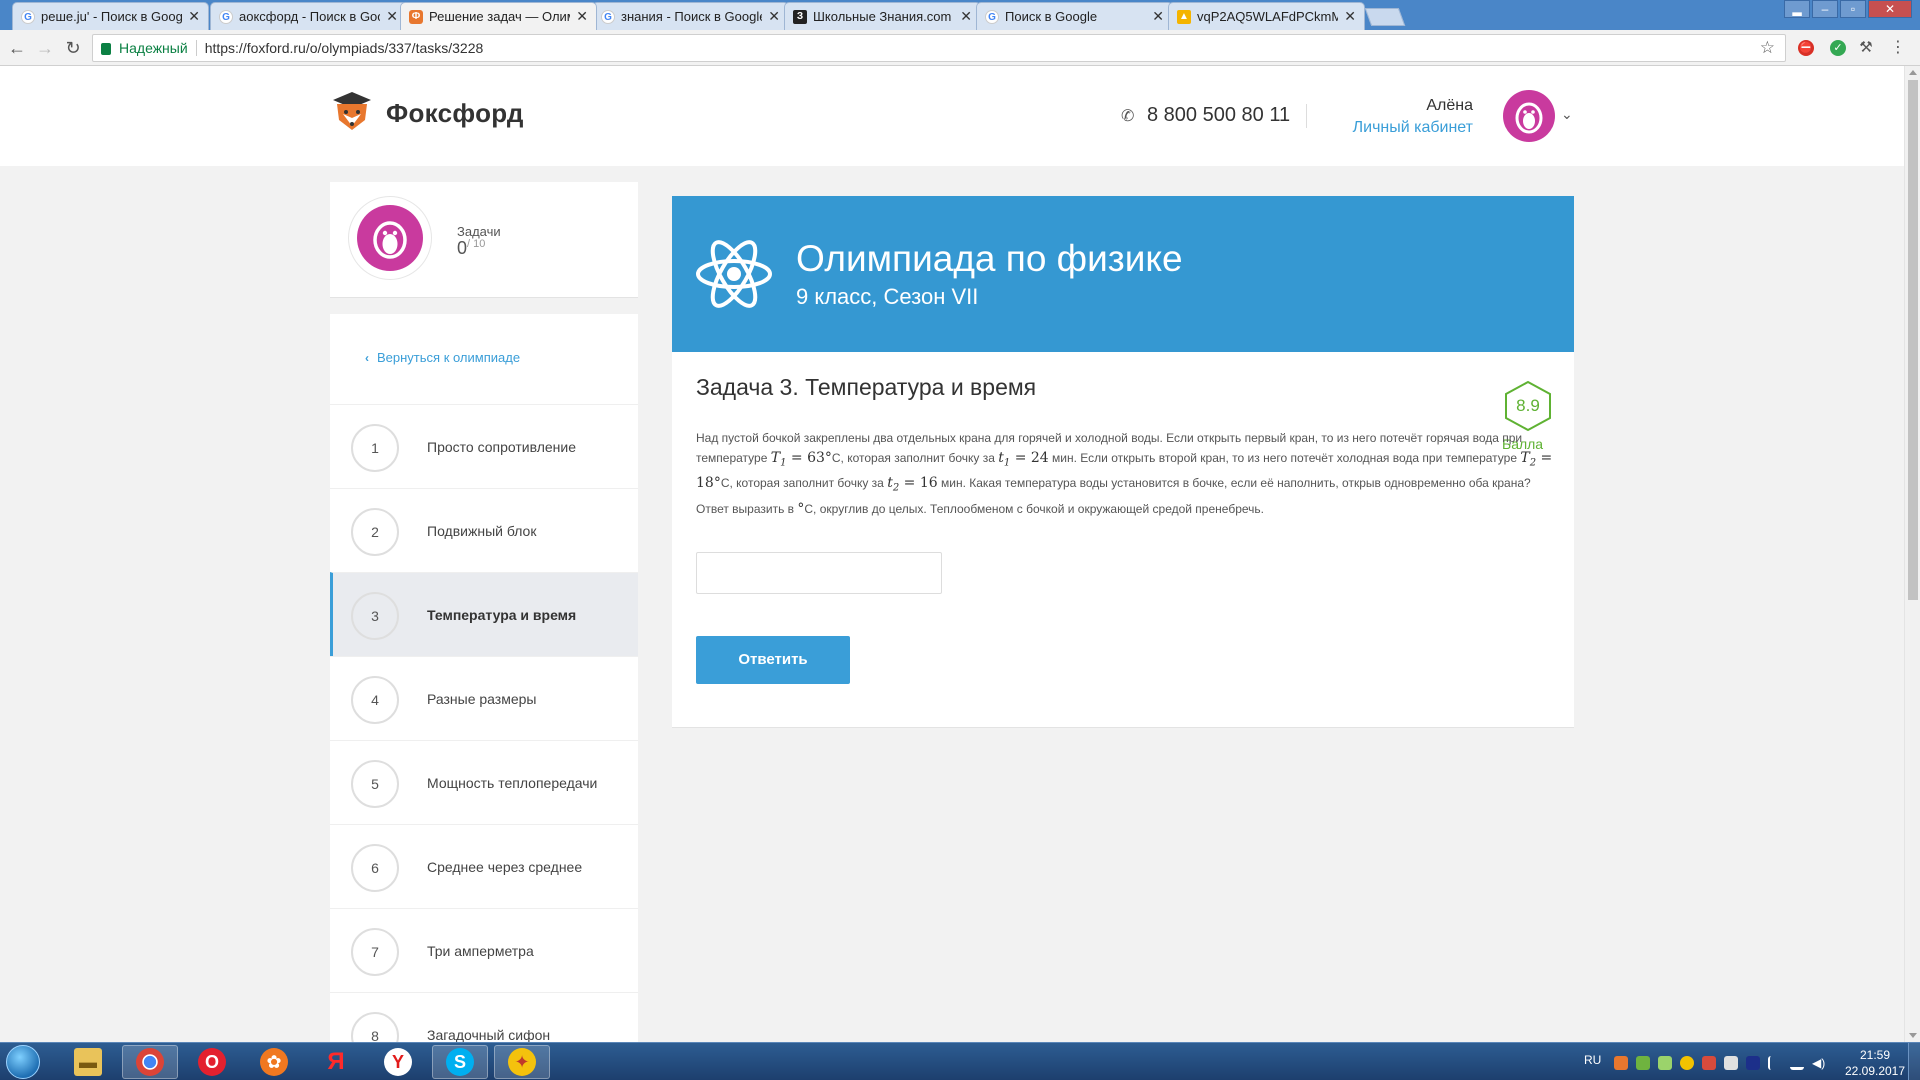 The height and width of the screenshot is (1080, 1920). What do you see at coordinates (1797, 1063) in the screenshot?
I see `network-icon` at bounding box center [1797, 1063].